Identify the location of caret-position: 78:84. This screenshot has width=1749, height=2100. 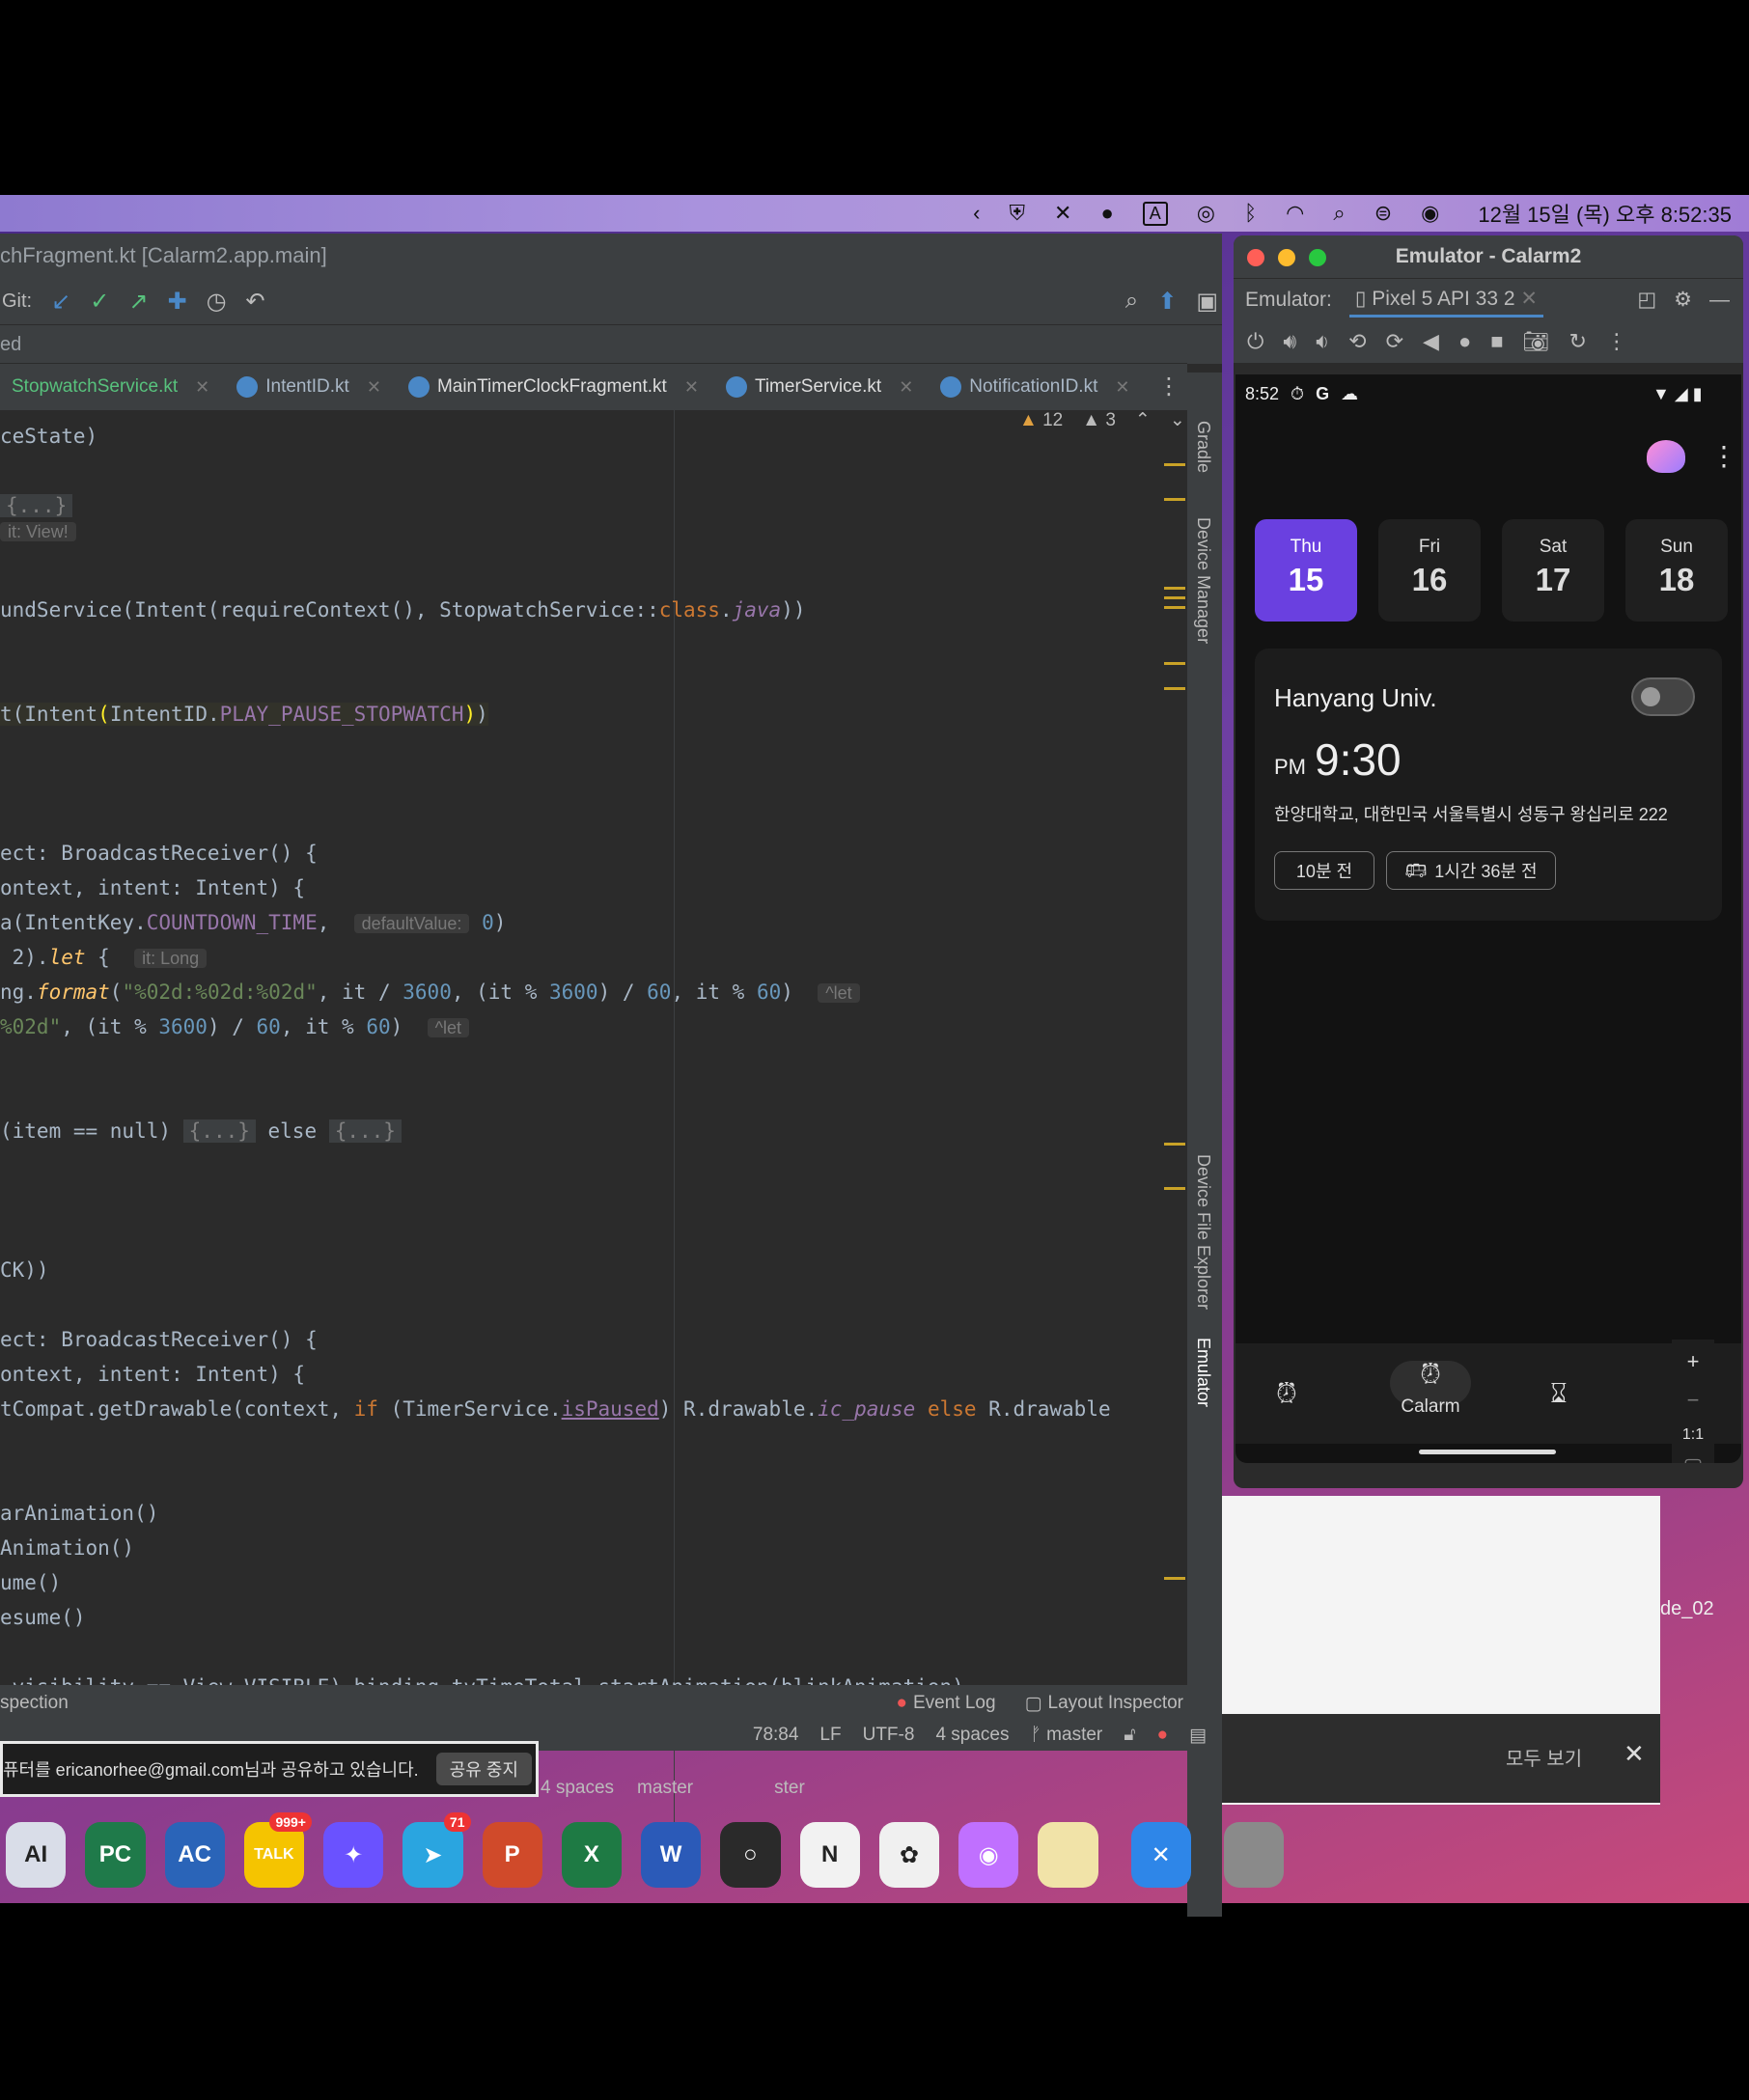
(776, 1735).